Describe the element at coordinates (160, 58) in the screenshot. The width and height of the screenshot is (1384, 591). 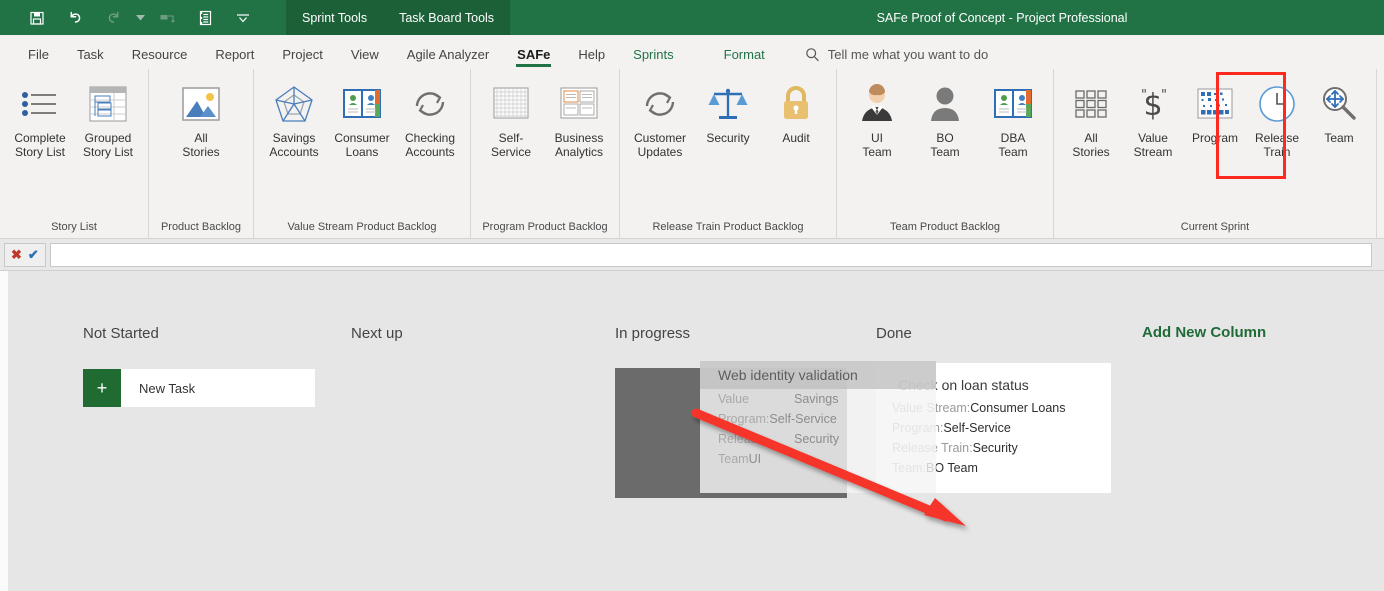
I see `tab-resource: Resource` at that location.